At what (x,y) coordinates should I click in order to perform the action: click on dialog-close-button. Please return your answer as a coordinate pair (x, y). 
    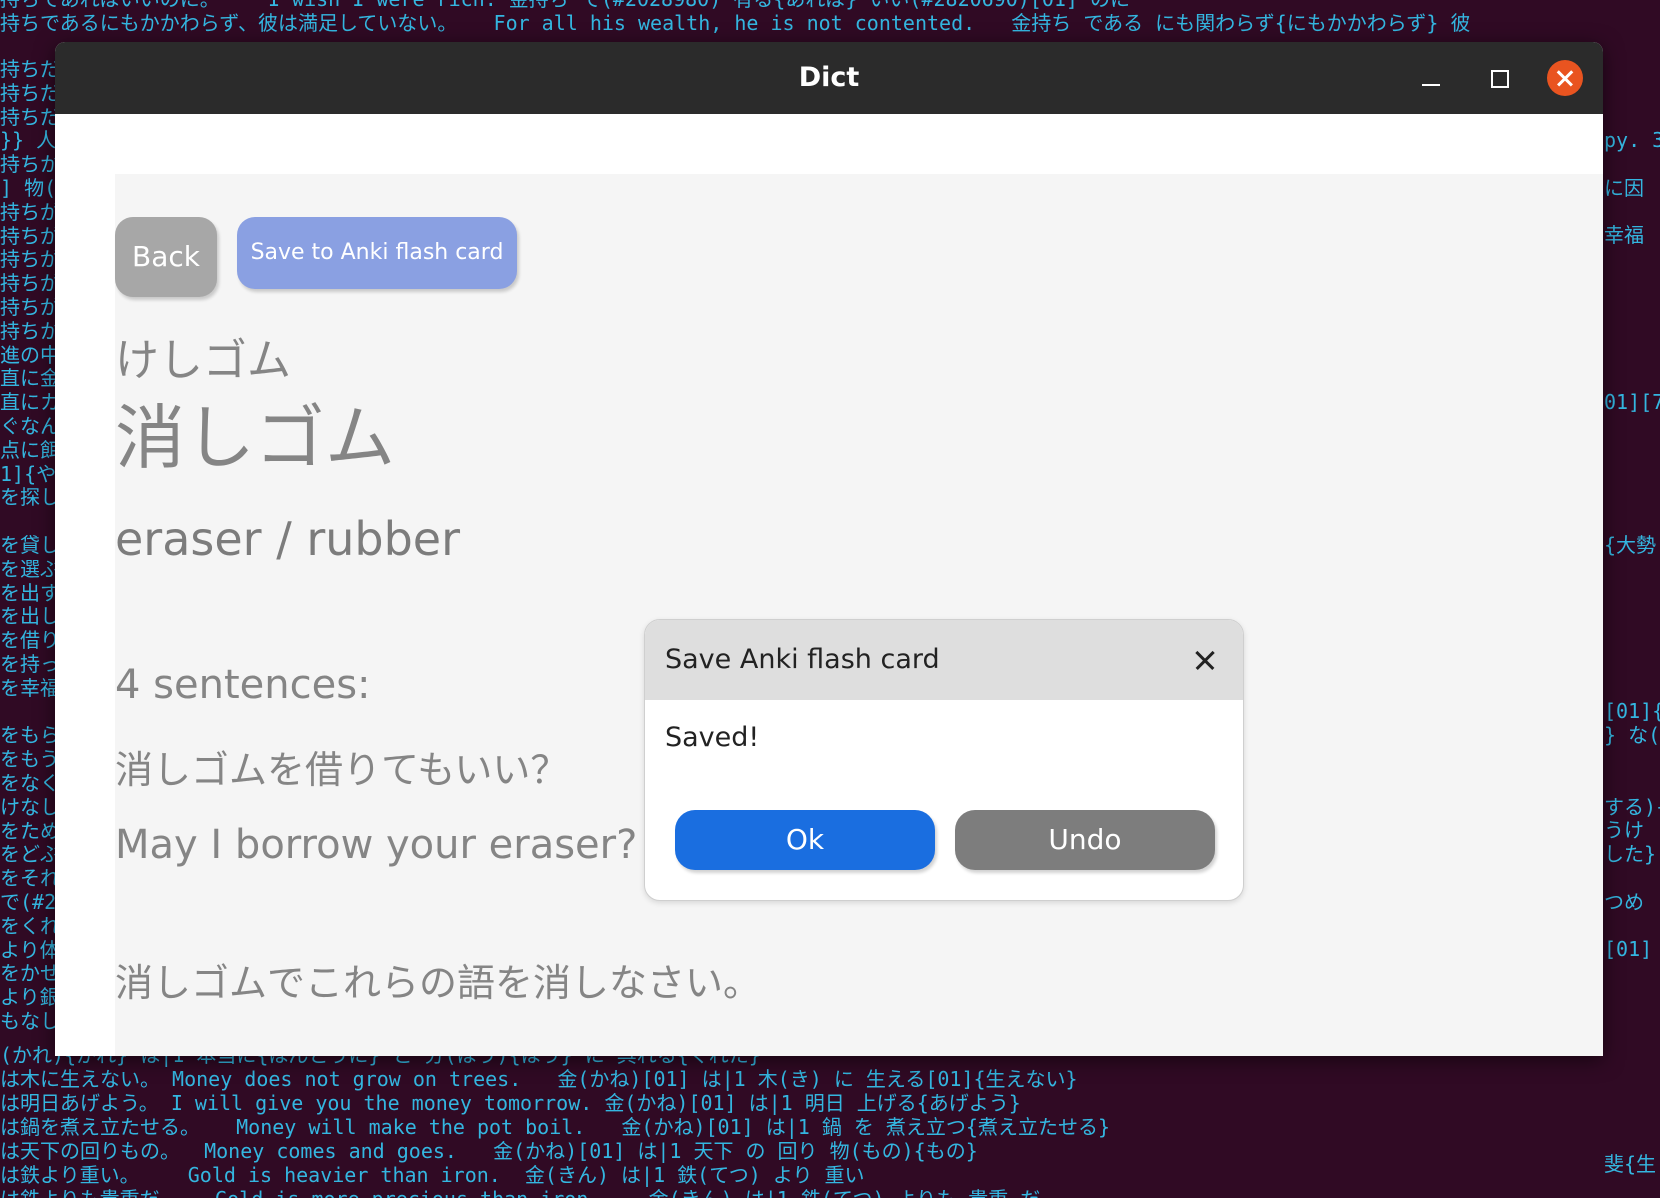
    Looking at the image, I should click on (1205, 660).